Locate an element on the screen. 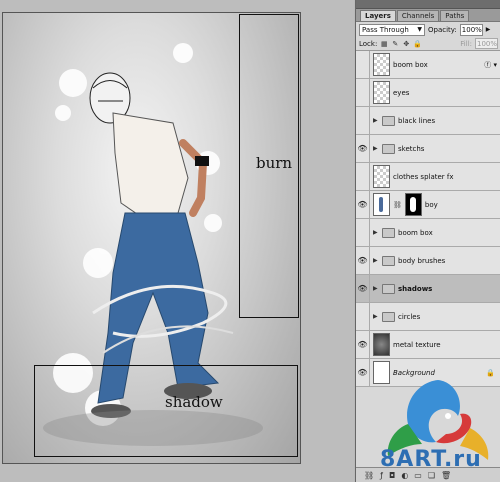 This screenshot has width=500, height=482. shadow-area-box is located at coordinates (166, 411).